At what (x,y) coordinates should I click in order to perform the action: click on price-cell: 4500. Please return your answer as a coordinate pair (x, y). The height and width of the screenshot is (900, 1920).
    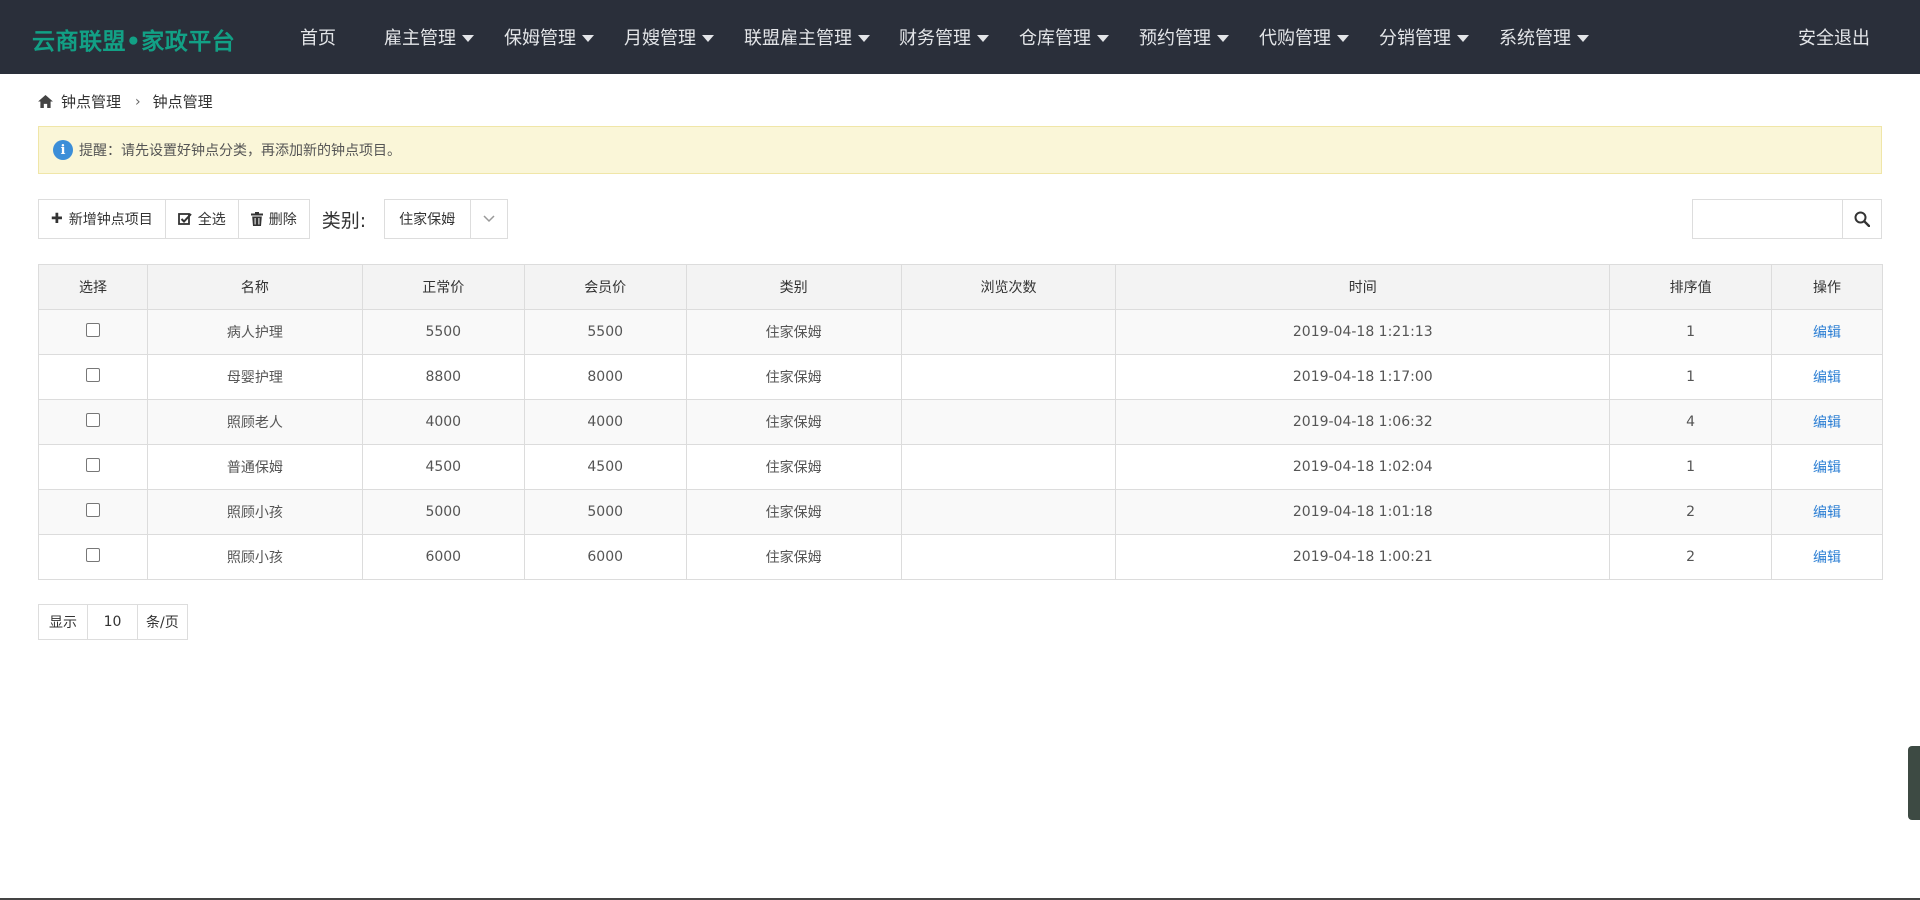
    Looking at the image, I should click on (443, 467).